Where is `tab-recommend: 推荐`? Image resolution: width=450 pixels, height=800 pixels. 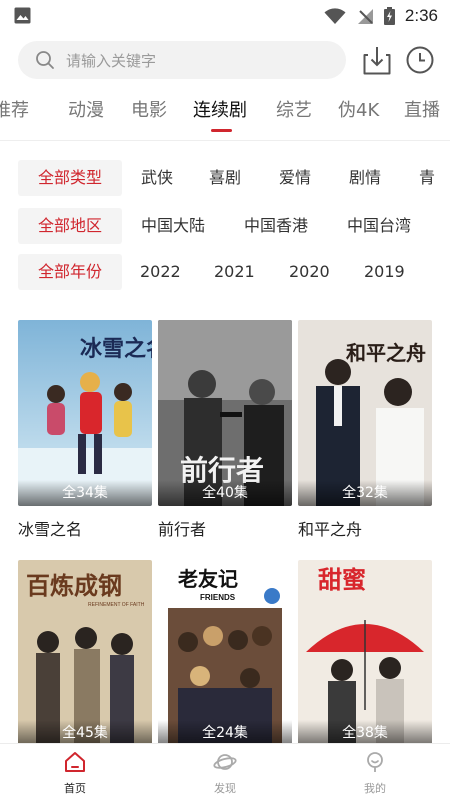
tab-recommend: 推荐 is located at coordinates (14, 112).